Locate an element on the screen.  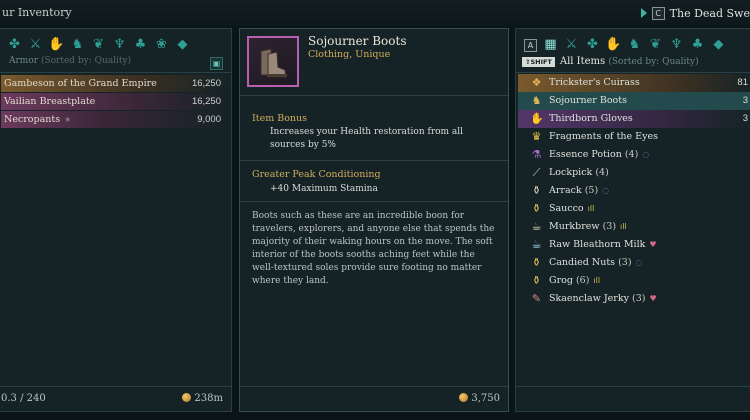
potion-icon: ⚗ is located at coordinates (536, 154).